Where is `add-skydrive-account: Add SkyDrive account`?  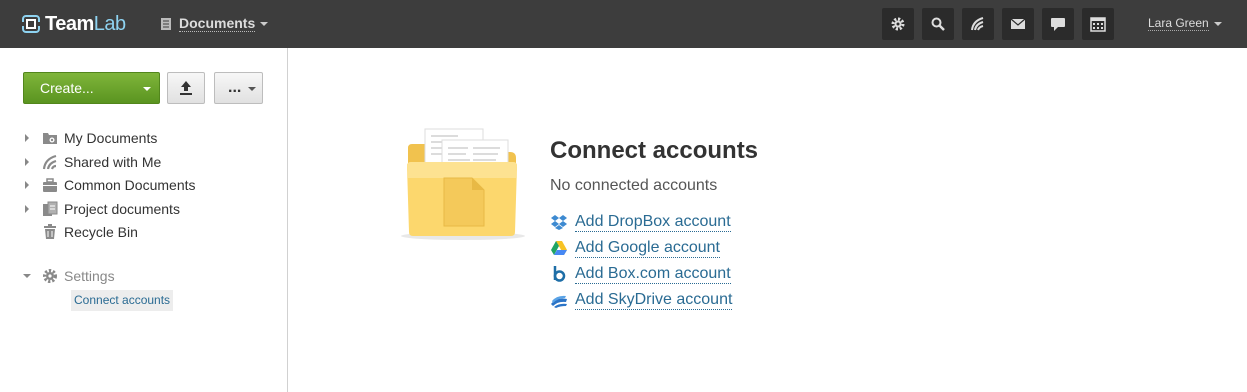
add-skydrive-account: Add SkyDrive account is located at coordinates (641, 300).